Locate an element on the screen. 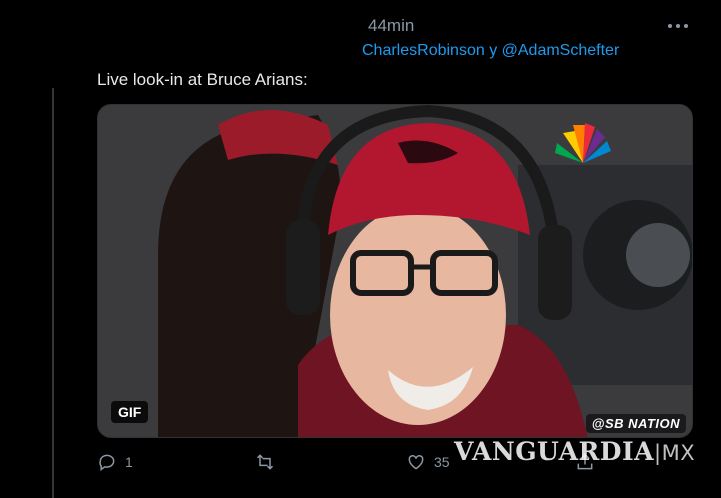  gif-badge: GIF is located at coordinates (130, 412).